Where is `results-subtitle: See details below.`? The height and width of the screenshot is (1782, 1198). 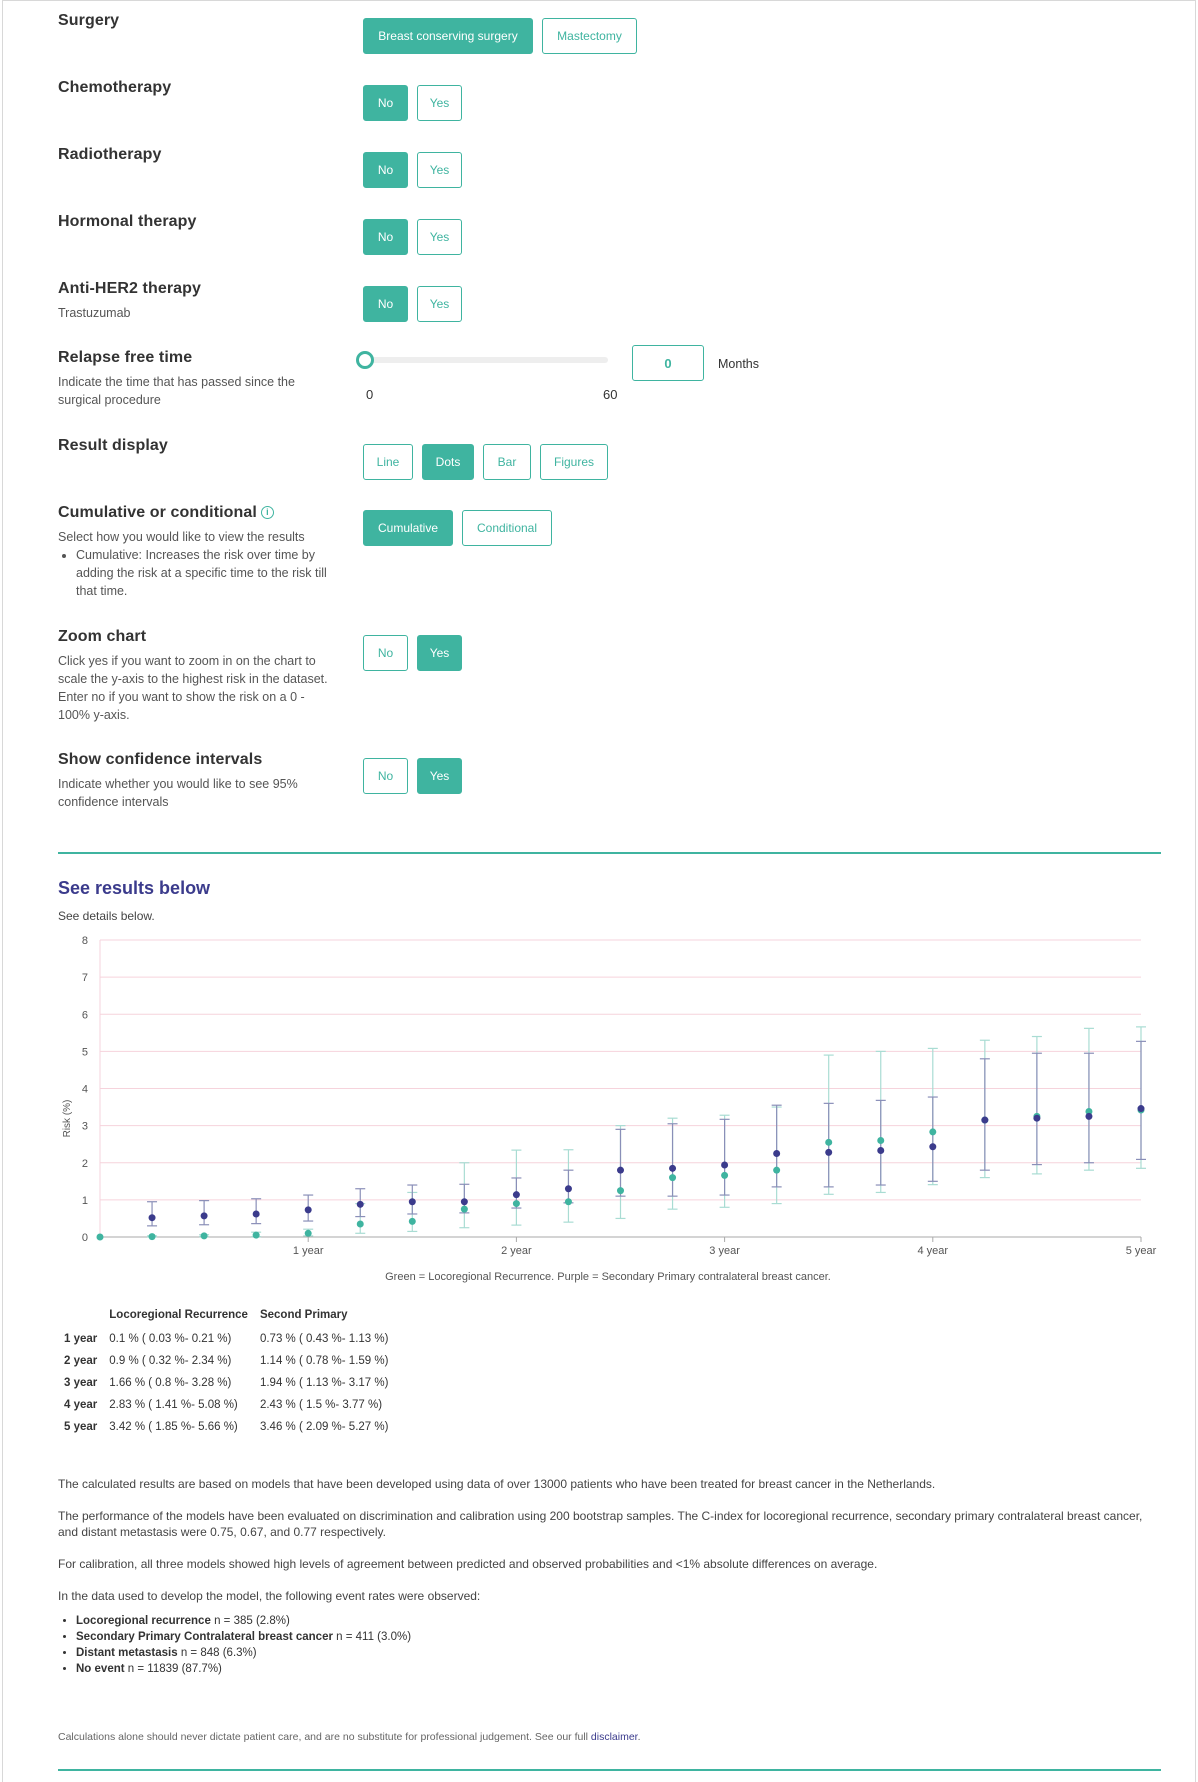 results-subtitle: See details below. is located at coordinates (106, 916).